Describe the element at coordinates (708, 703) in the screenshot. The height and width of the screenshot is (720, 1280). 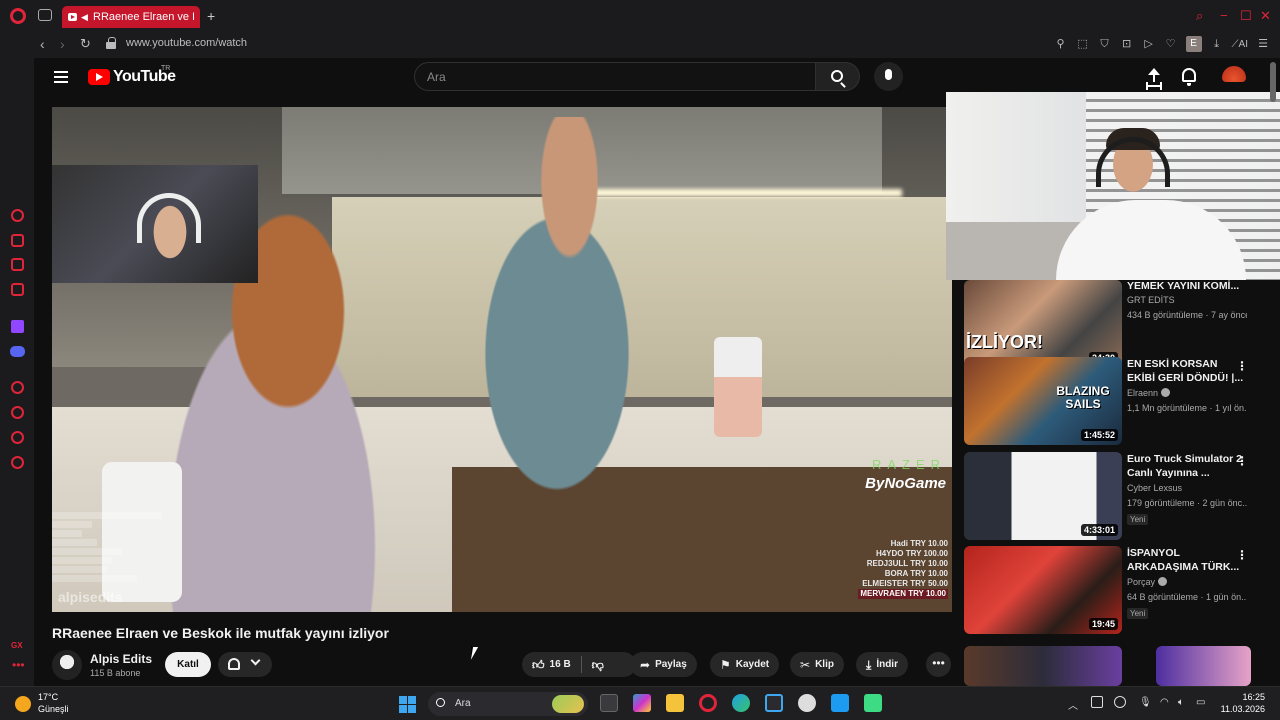
I see `opera-gx-taskbar-icon` at that location.